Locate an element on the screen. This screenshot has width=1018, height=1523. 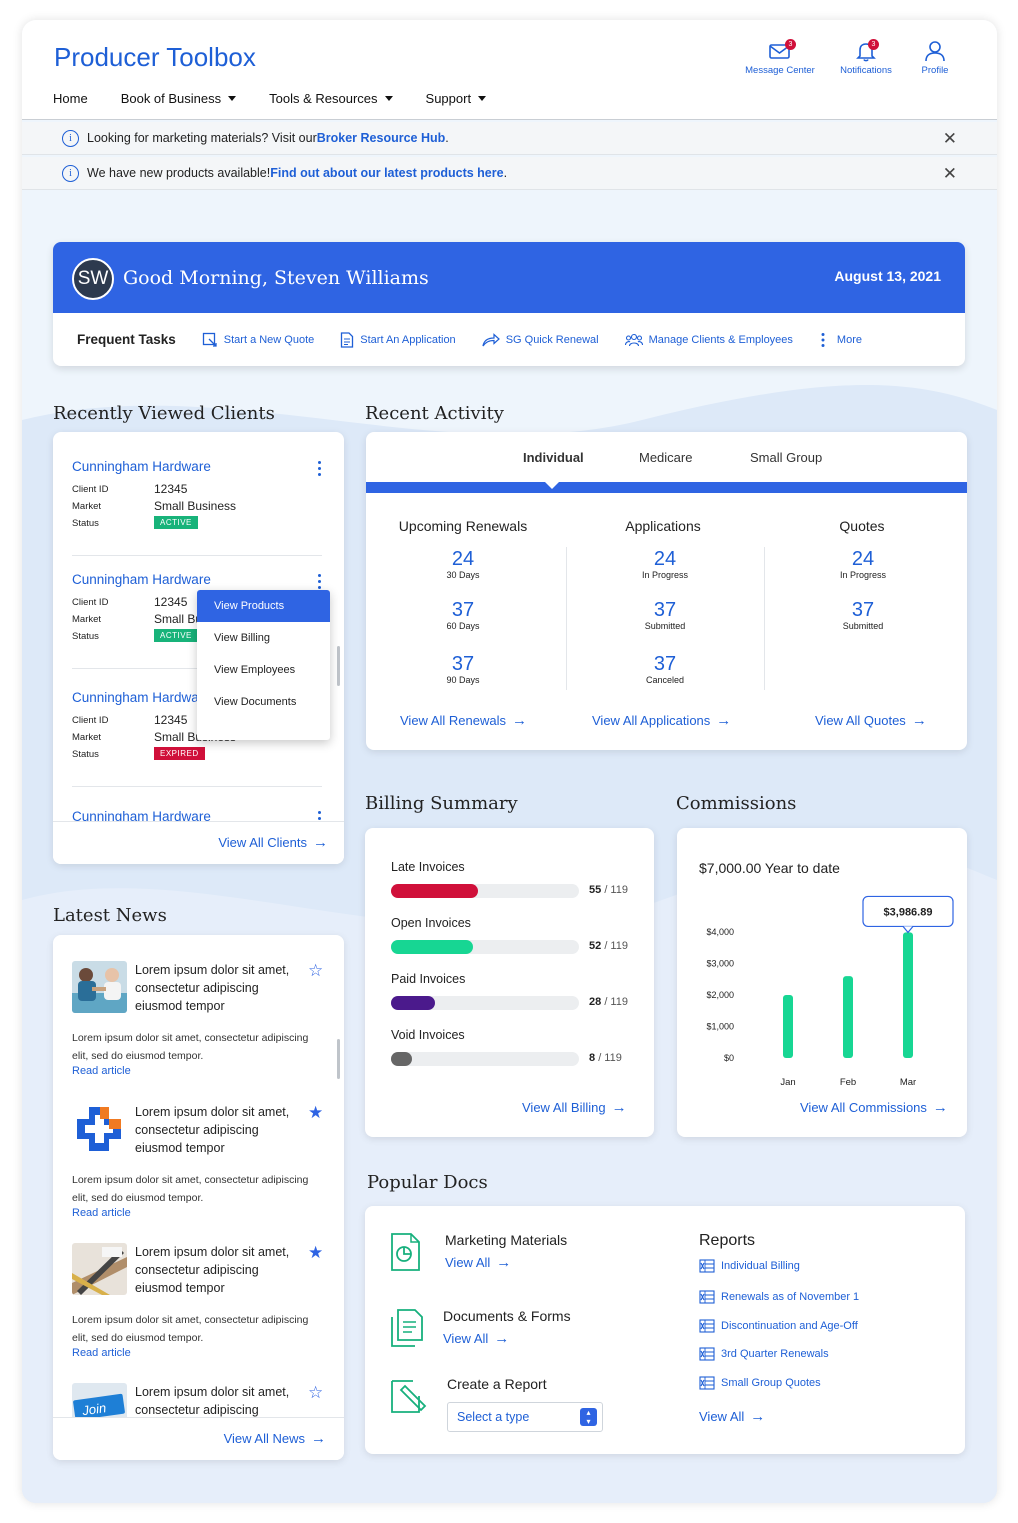
billing-row-late: Late Invoices 55 / 119 is located at coordinates (513, 879).